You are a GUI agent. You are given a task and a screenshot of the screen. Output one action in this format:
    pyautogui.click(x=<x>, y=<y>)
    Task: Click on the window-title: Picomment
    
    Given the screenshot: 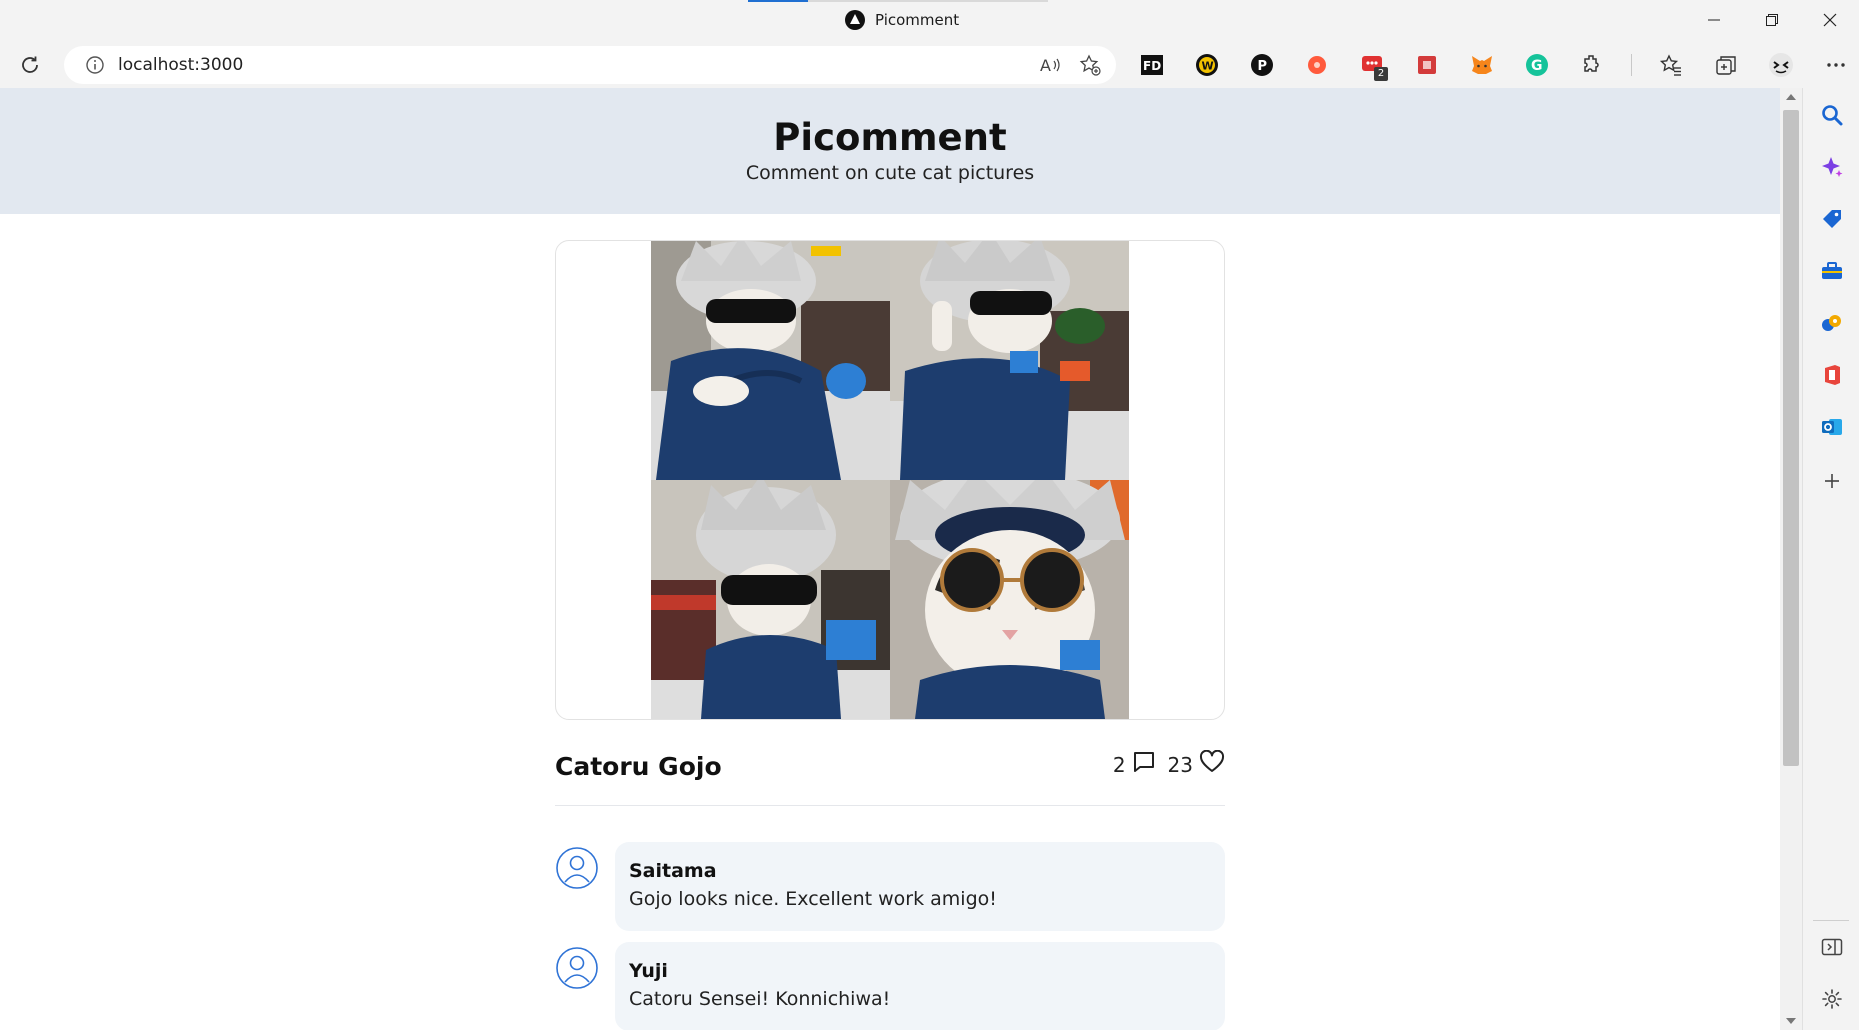 What is the action you would take?
    pyautogui.click(x=902, y=20)
    